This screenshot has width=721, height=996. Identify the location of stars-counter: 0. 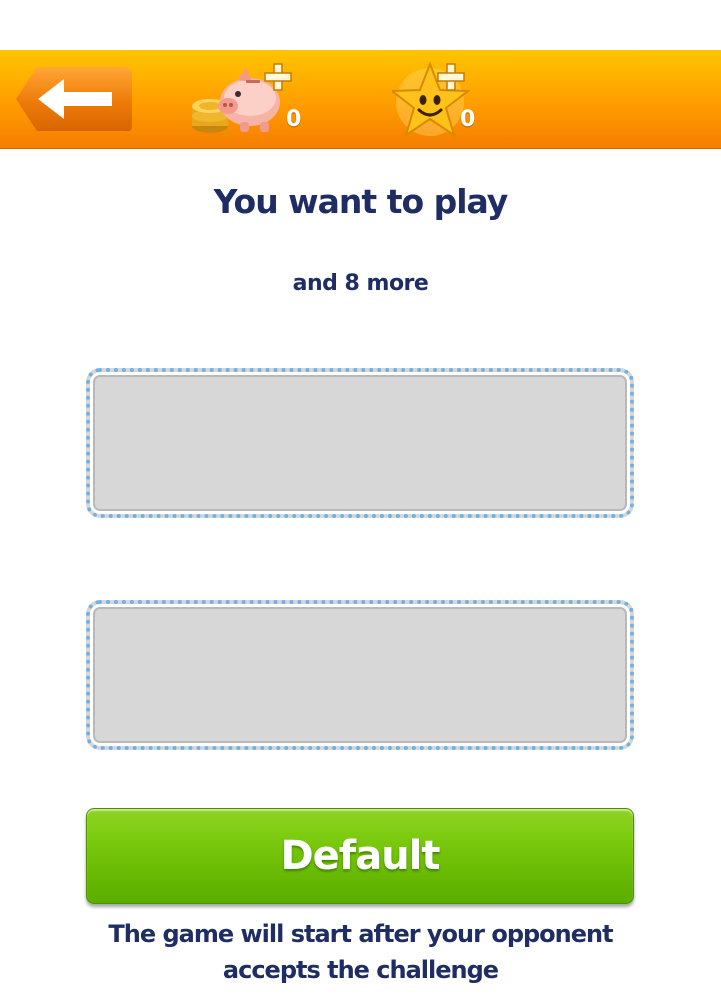
(440, 101).